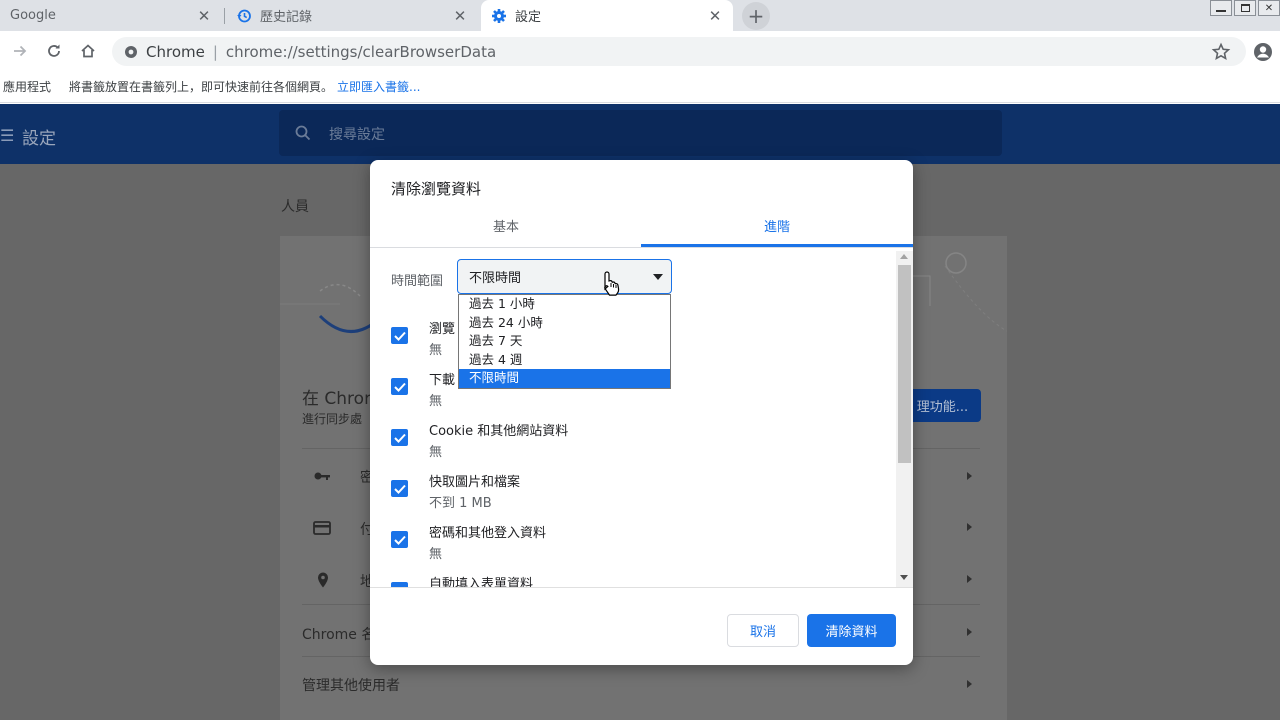 The image size is (1280, 720). I want to click on omnibox-site-label: Chrome, so click(175, 51).